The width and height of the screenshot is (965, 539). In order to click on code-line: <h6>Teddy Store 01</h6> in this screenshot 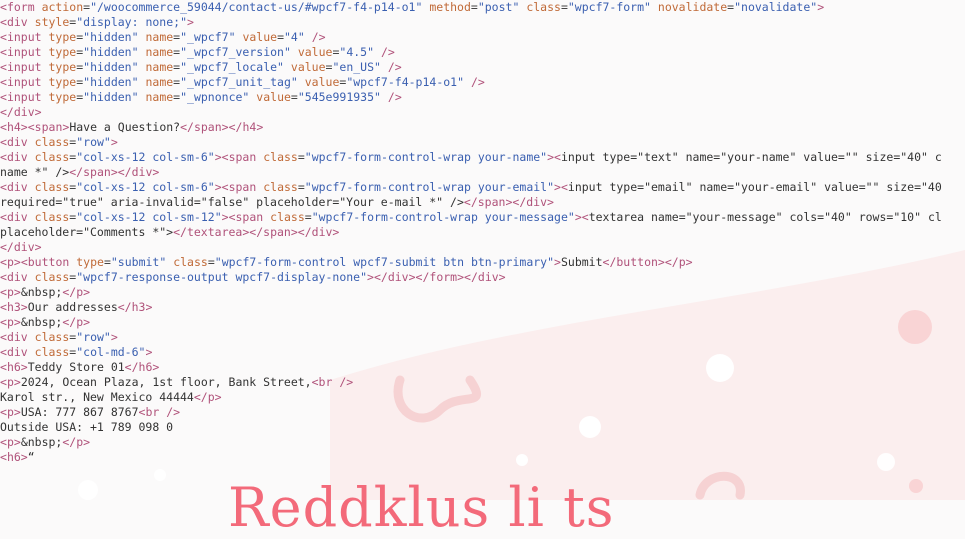, I will do `click(80, 367)`.